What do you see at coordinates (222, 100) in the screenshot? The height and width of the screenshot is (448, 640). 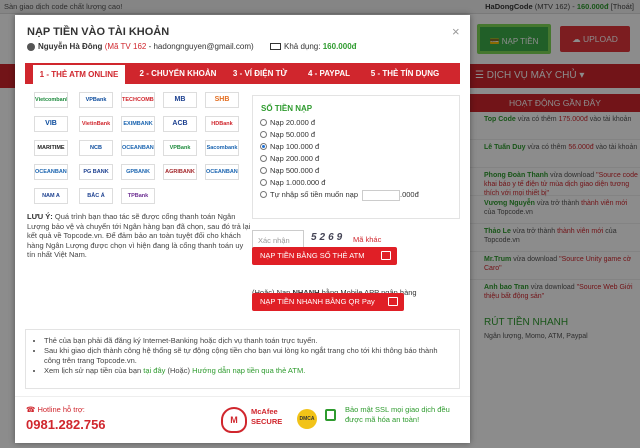 I see `bank-option: SHB` at bounding box center [222, 100].